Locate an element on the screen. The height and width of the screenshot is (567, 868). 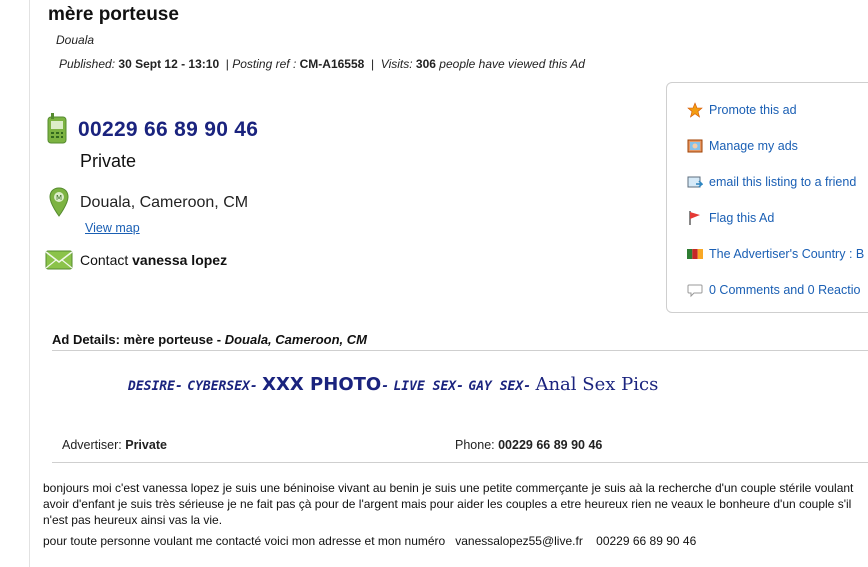
promote-ad-link: Promote this ad is located at coordinates (742, 110).